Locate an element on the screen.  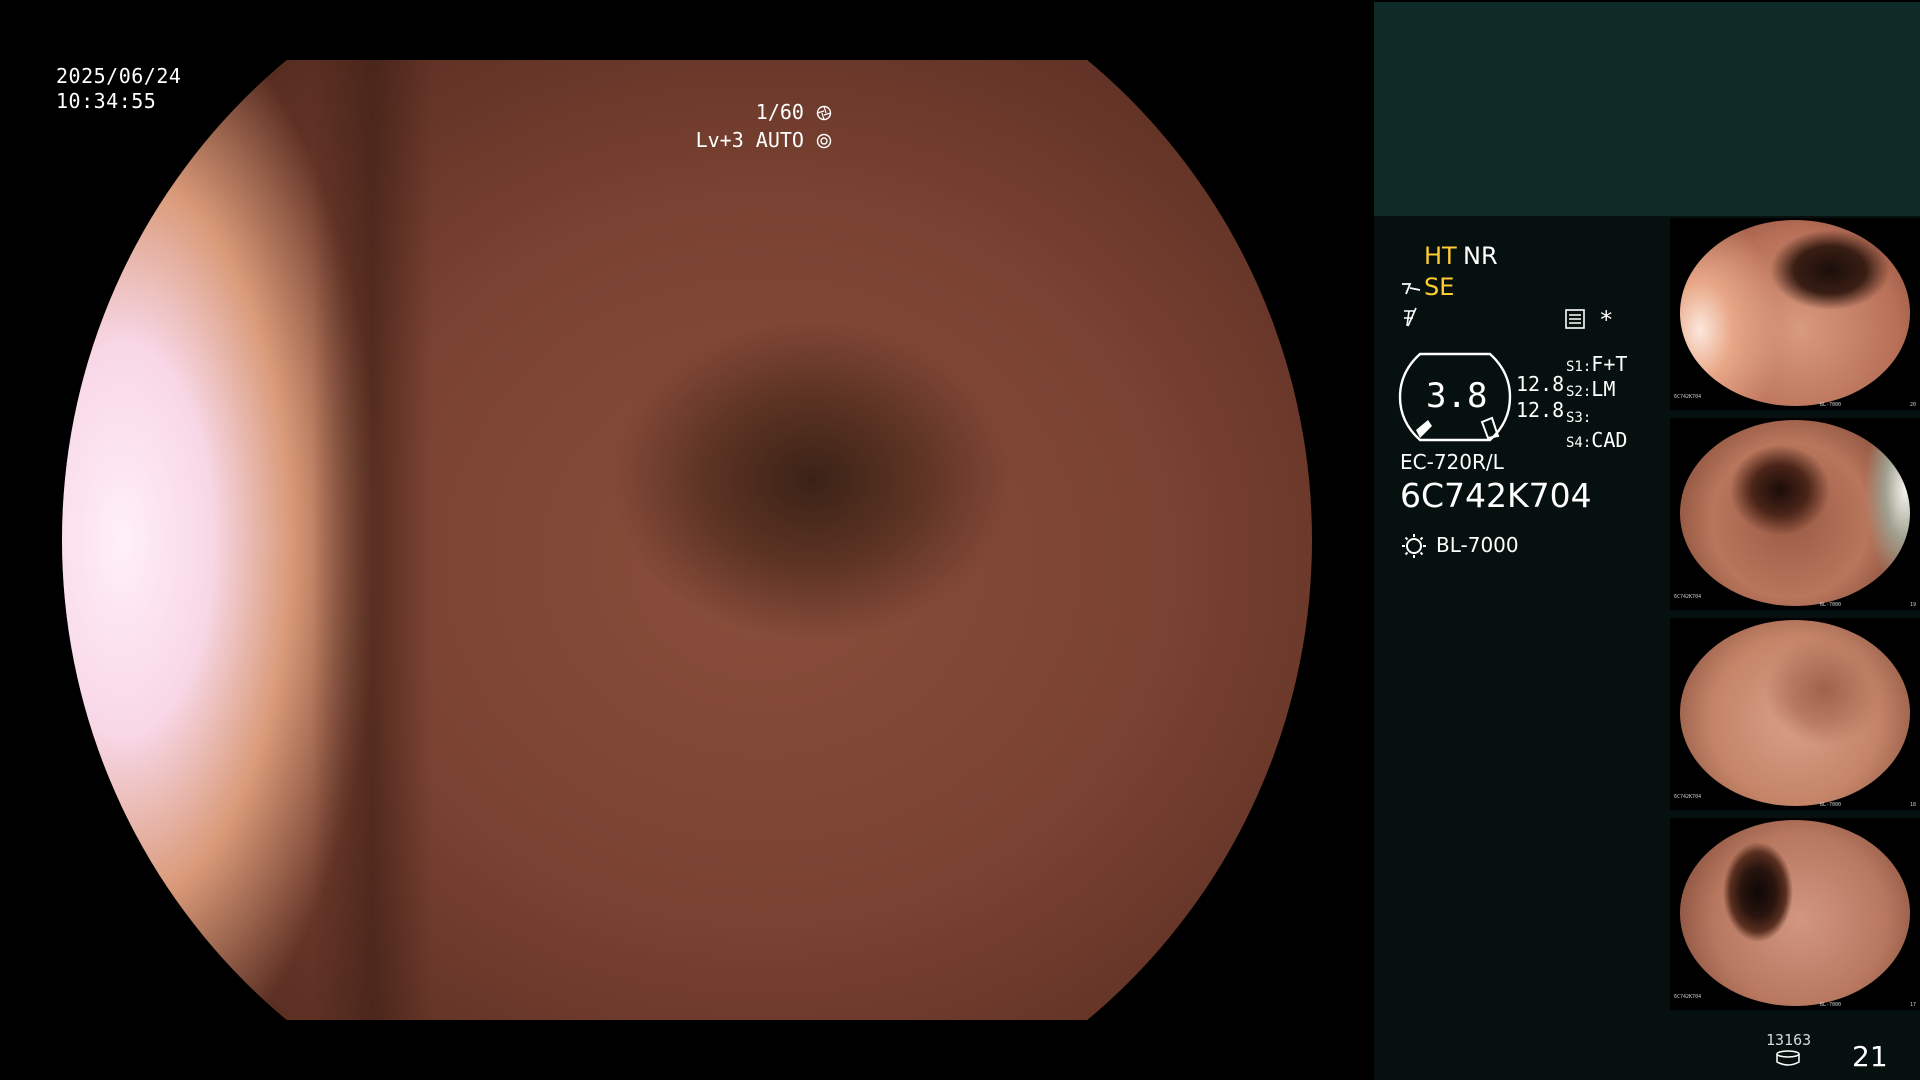
switch-key: S2 is located at coordinates (1574, 392).